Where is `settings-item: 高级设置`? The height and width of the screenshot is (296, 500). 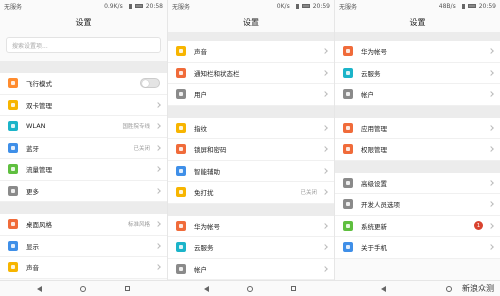
settings-item: 高级设置 is located at coordinates (417, 183).